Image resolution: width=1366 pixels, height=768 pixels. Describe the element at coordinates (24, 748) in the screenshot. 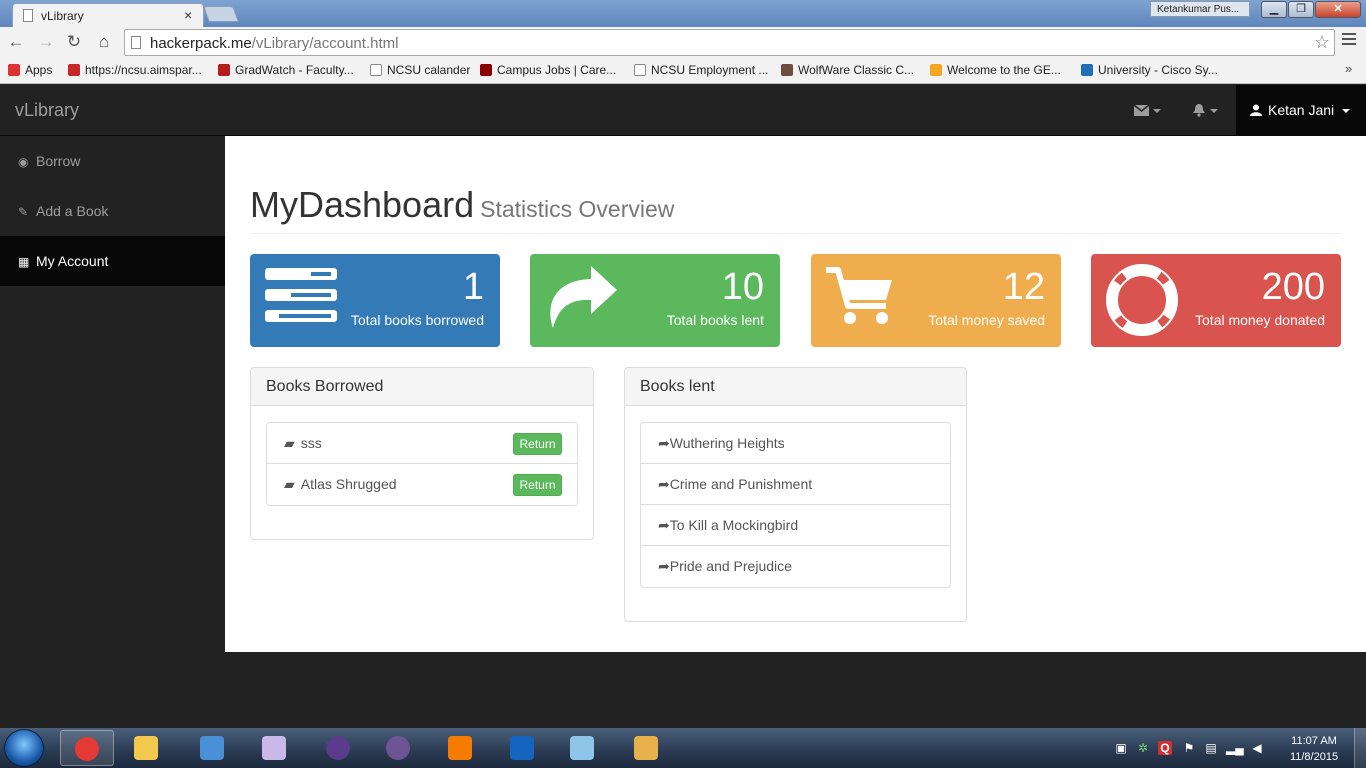

I see `start-button` at that location.